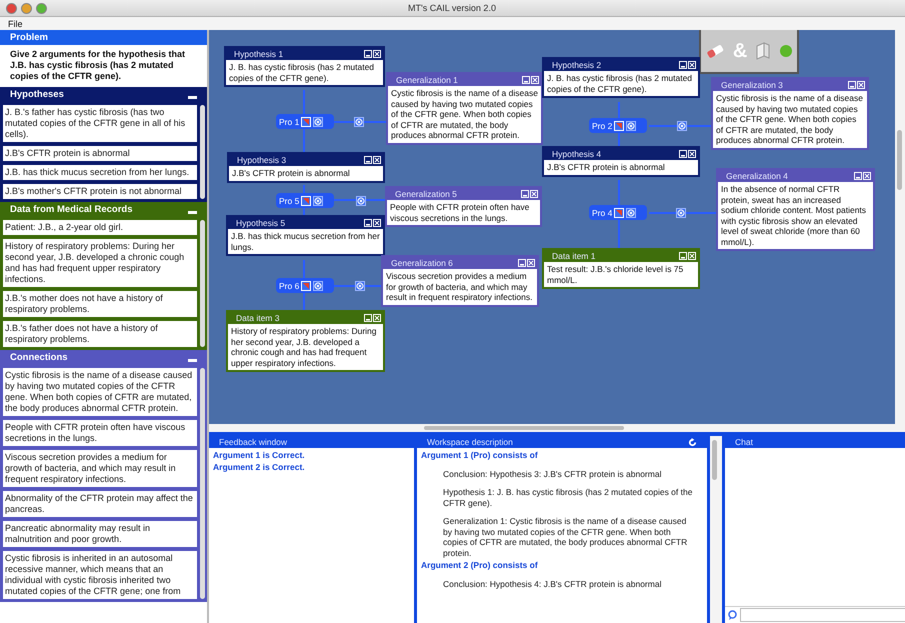  Describe the element at coordinates (100, 263) in the screenshot. I see `list-item: History of respiratory problems: During her second year, J.B. developed a chronic cough and has had frequent upper respiratory infections.` at that location.